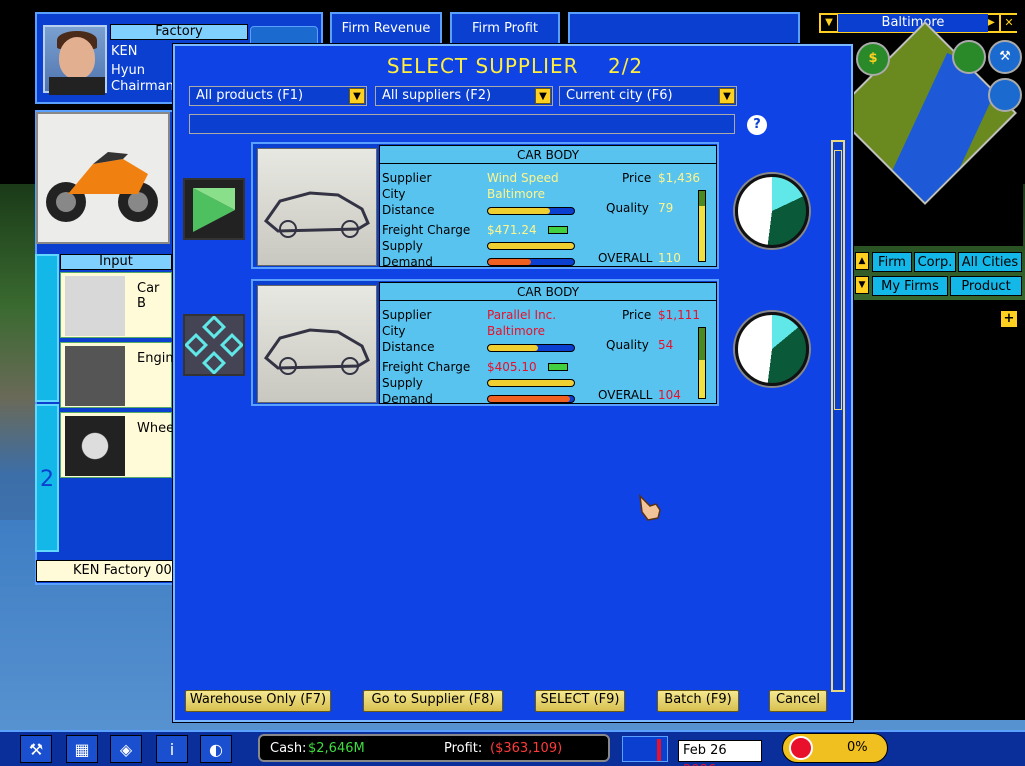 Image resolution: width=1025 pixels, height=766 pixels. I want to click on filter-products: All products (F1) ▼, so click(278, 96).